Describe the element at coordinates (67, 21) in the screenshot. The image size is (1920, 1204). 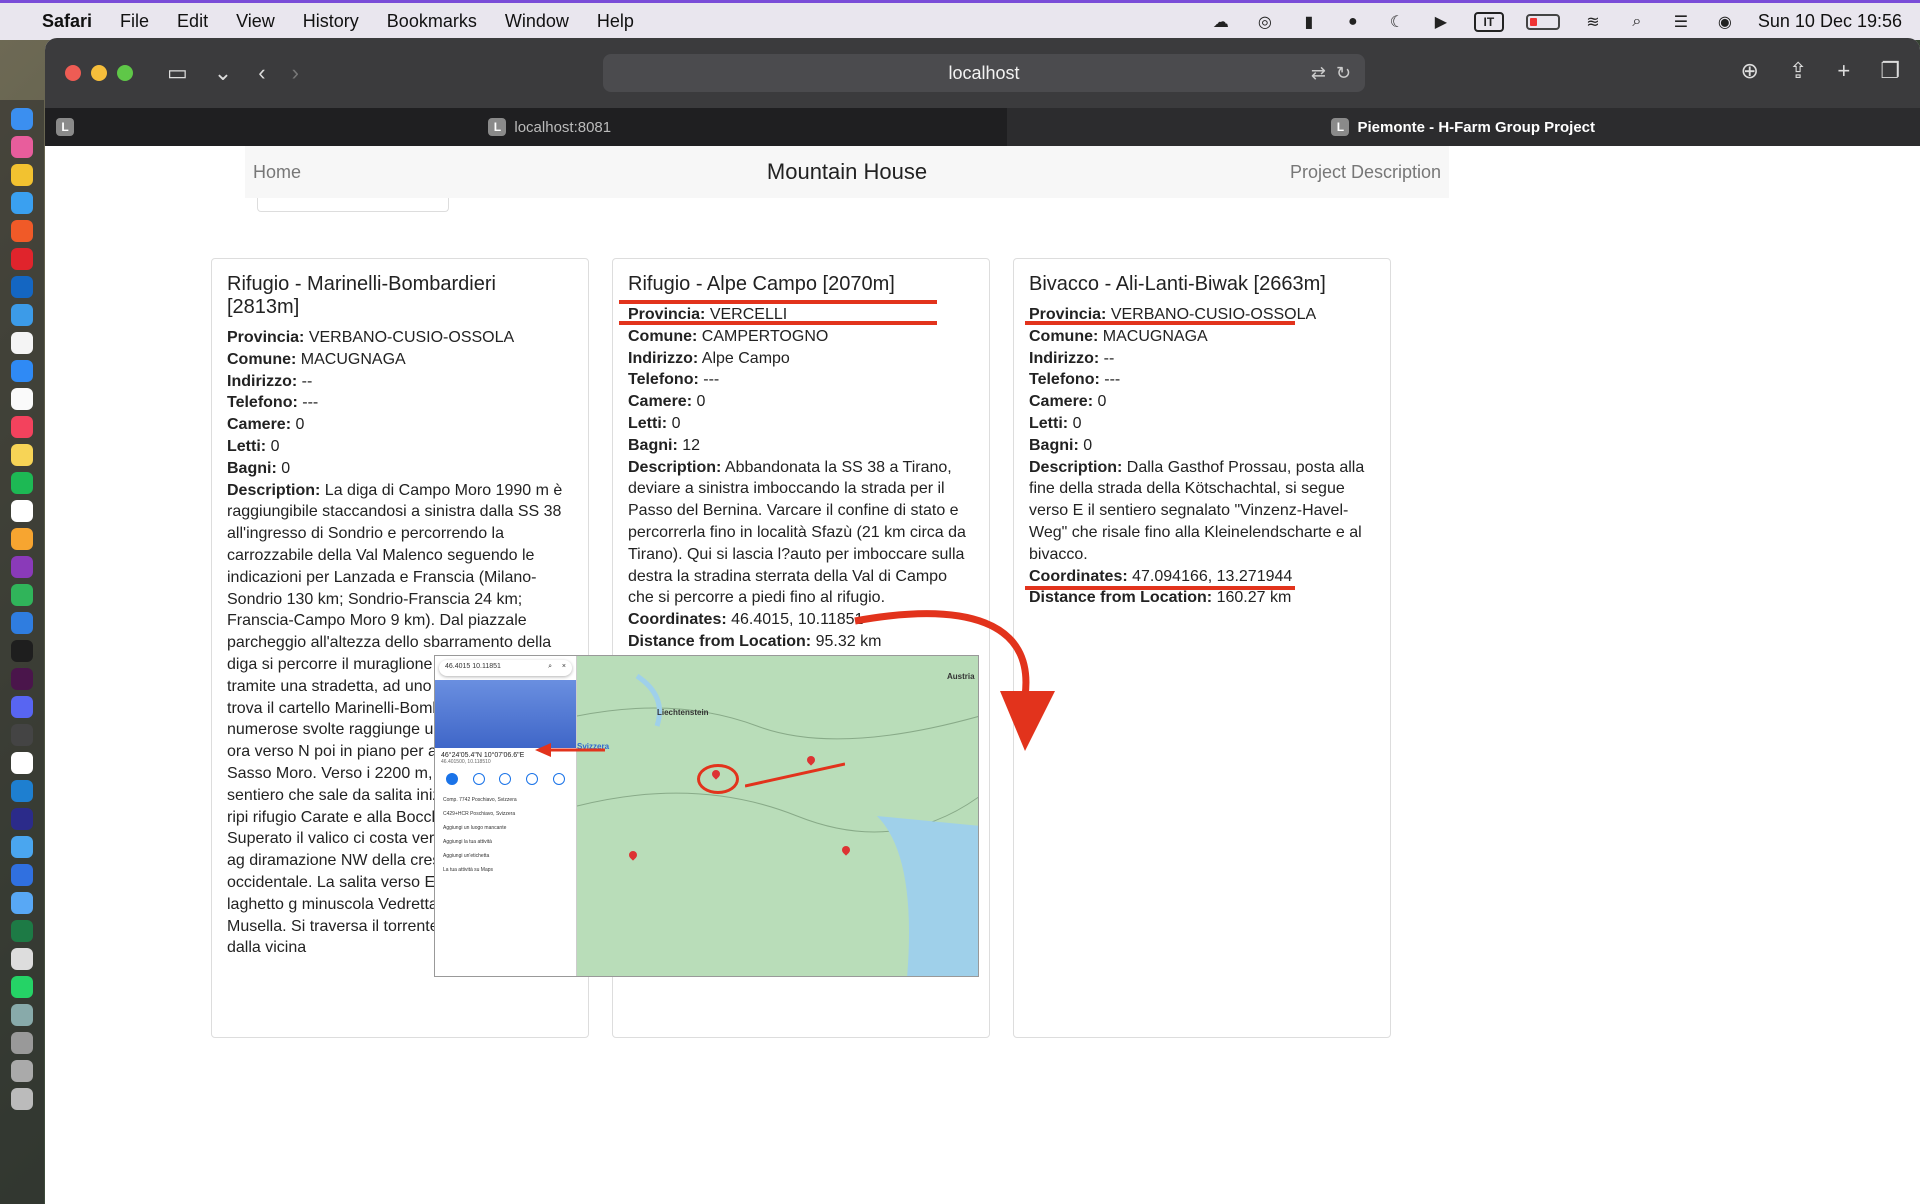
I see `menu-safari: Safari` at that location.